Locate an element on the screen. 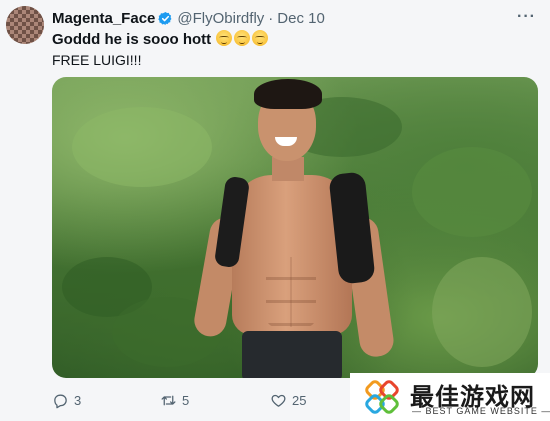  like-icon is located at coordinates (278, 400).